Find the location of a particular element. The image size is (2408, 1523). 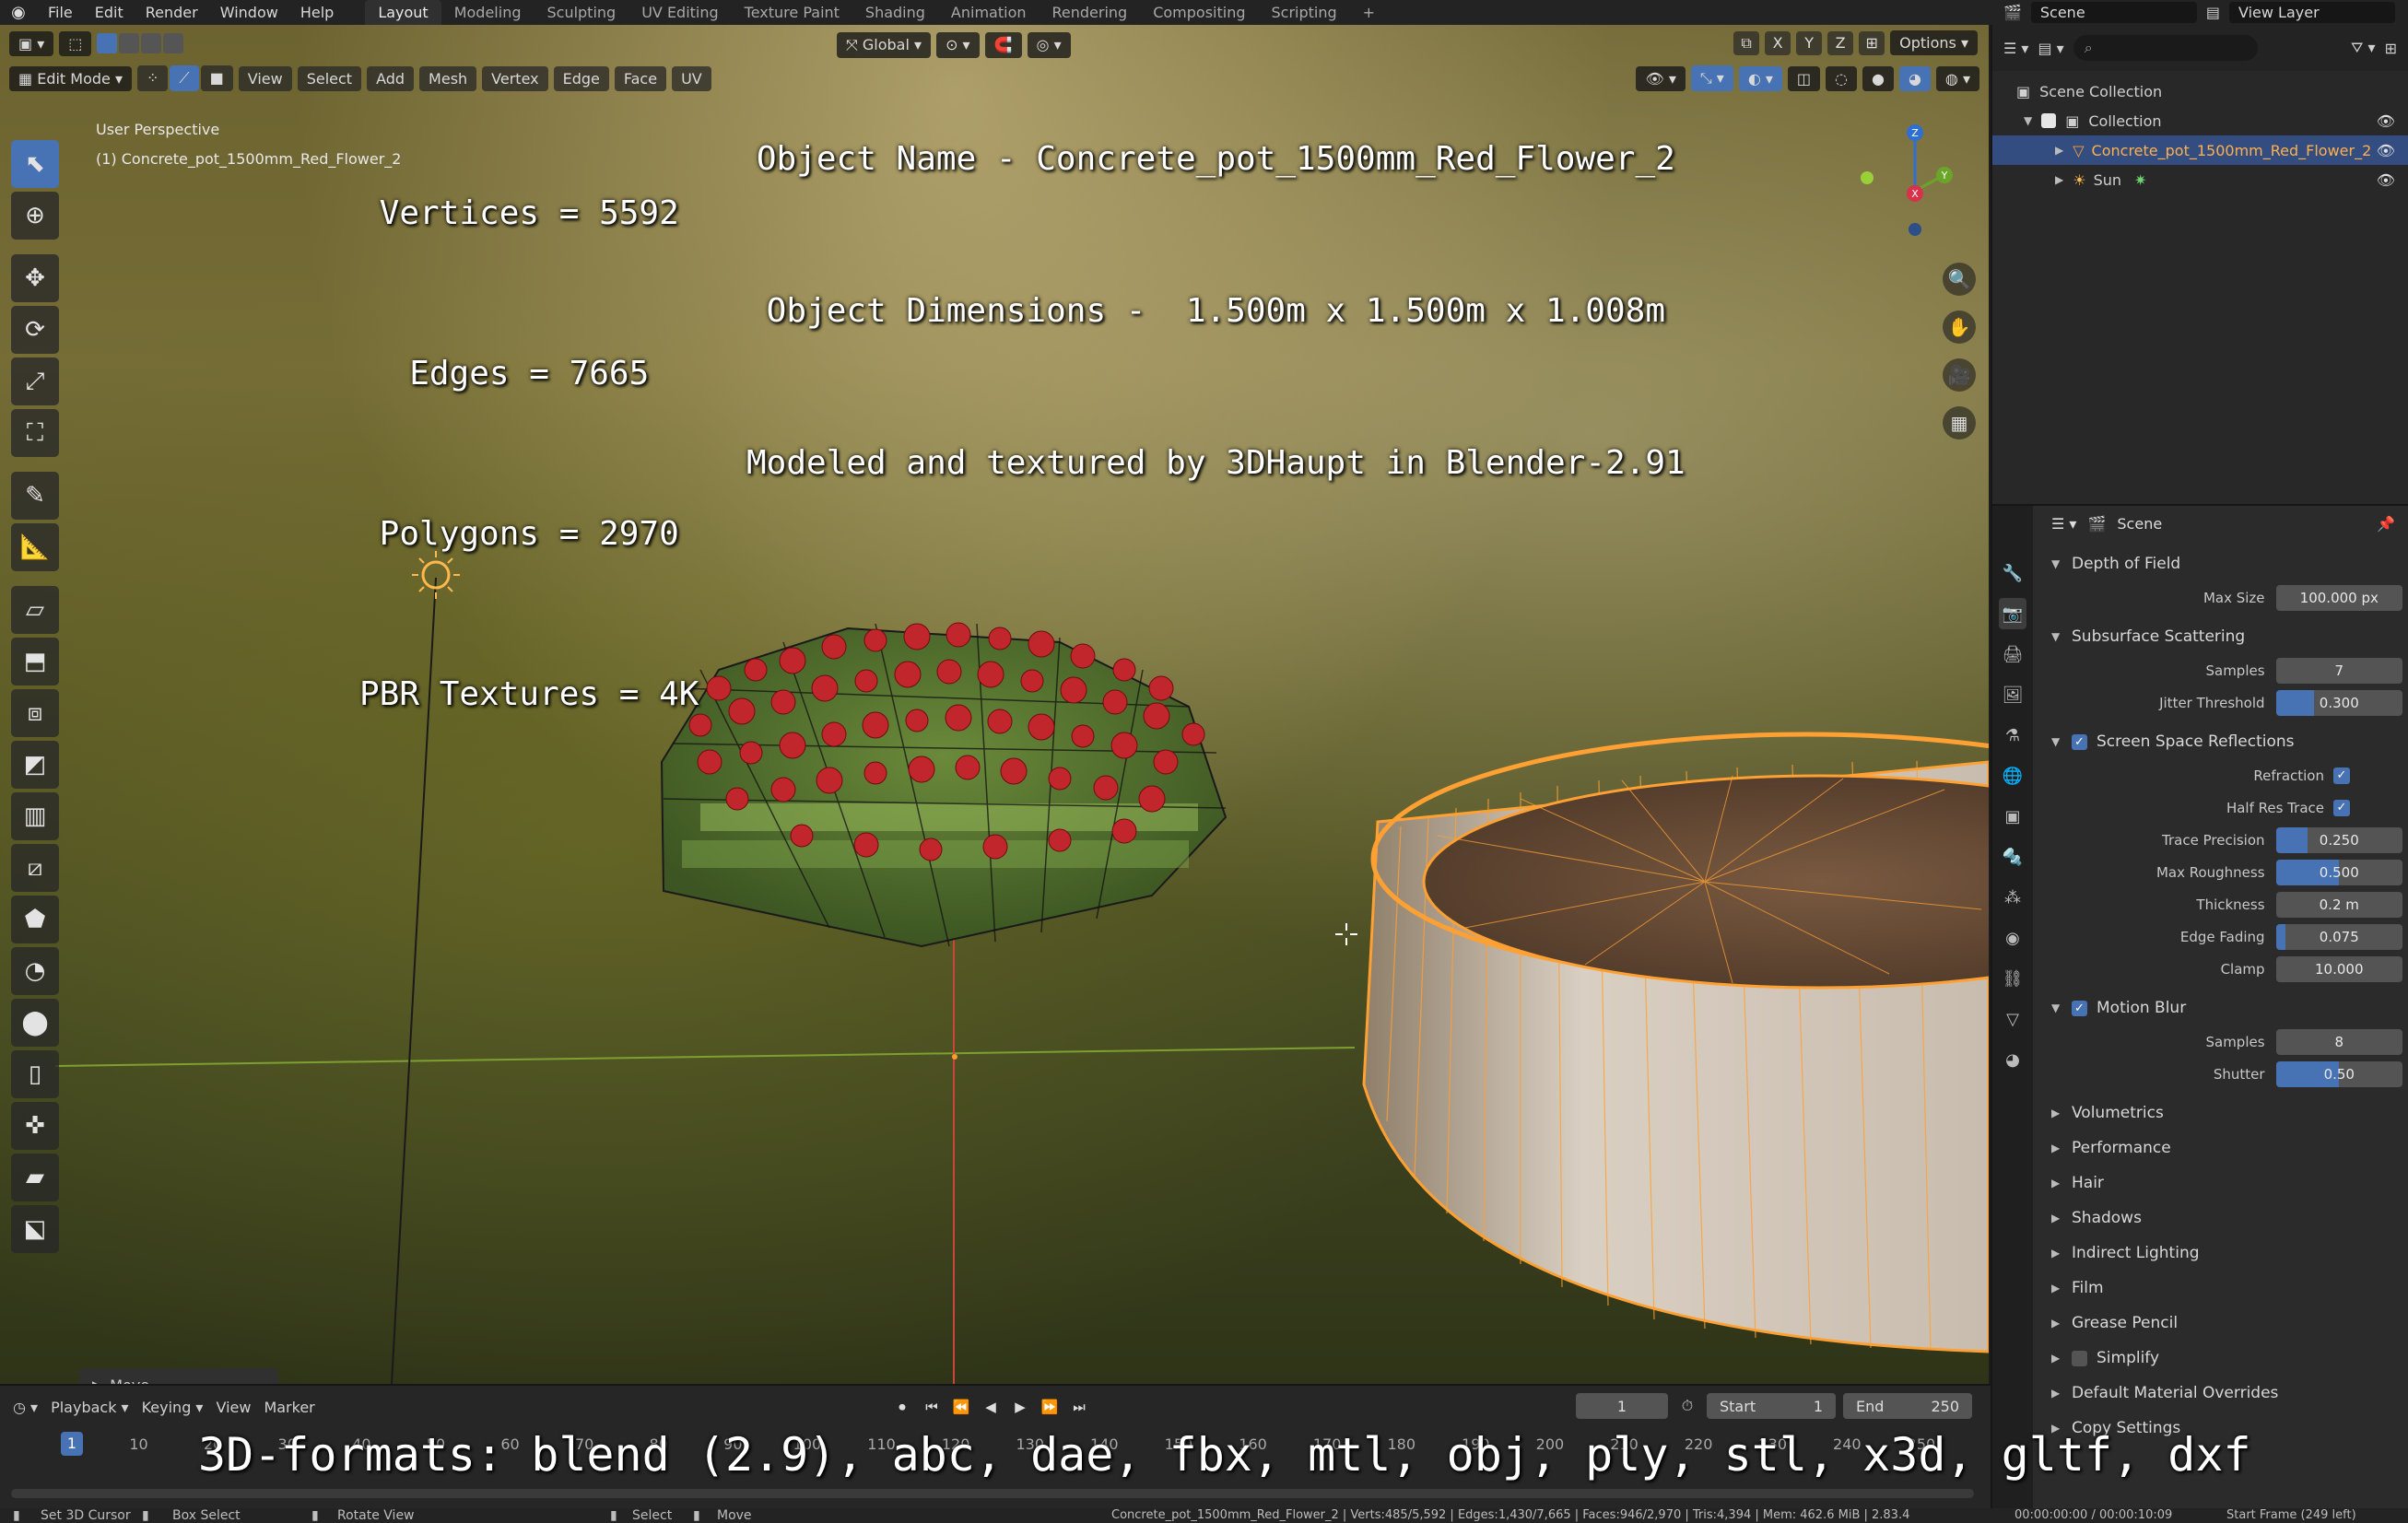

outliner-search-input: ⌕ is located at coordinates (2165, 48).